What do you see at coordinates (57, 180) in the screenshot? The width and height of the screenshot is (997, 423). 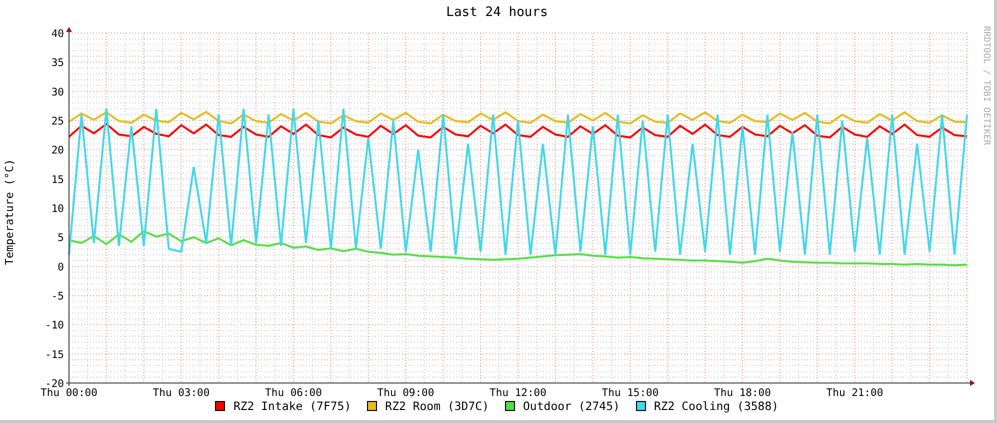 I see `y-tick-label: 15` at bounding box center [57, 180].